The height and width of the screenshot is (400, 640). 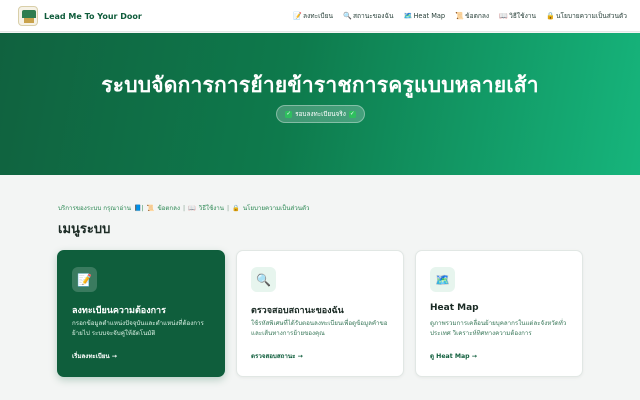 What do you see at coordinates (477, 16) in the screenshot?
I see `nav-label: ข้อตกลง` at bounding box center [477, 16].